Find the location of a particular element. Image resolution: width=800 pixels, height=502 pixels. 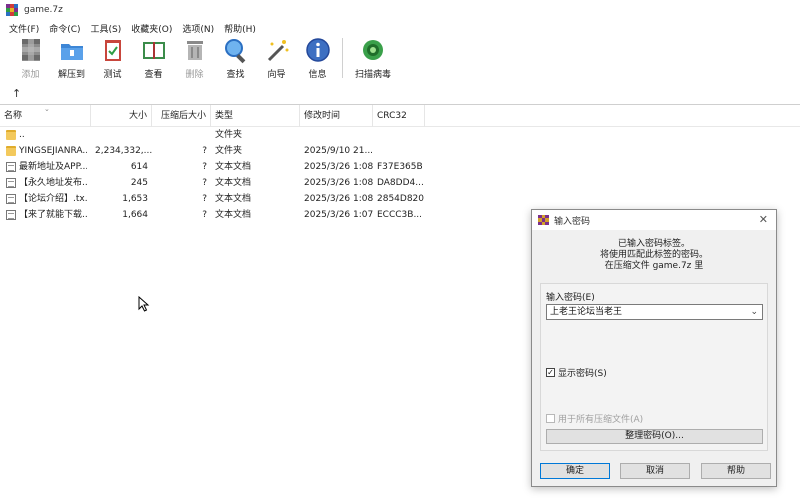

file-size: 245 is located at coordinates (139, 183).